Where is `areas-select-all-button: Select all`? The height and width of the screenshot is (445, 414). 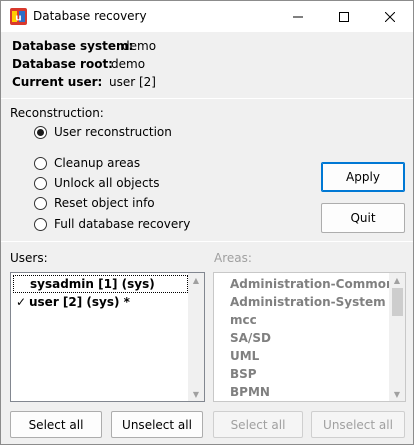 areas-select-all-button: Select all is located at coordinates (258, 424).